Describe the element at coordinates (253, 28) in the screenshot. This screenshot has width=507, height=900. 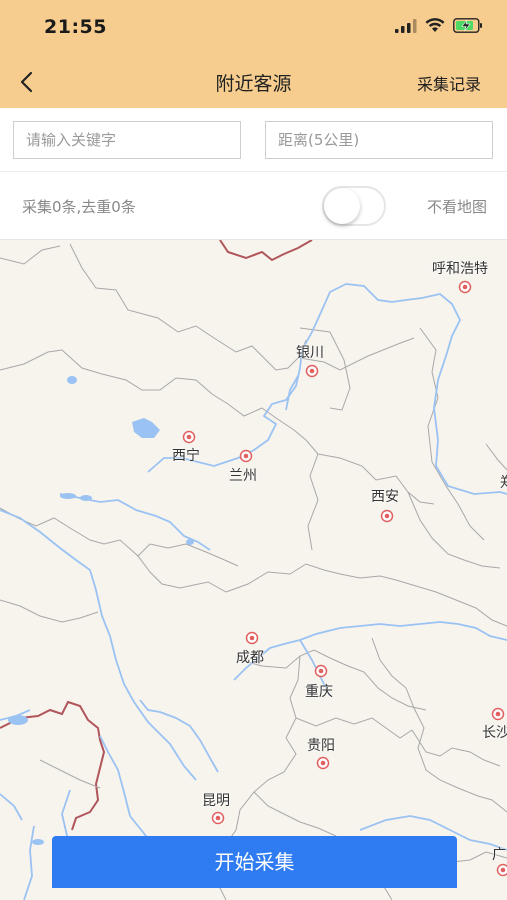
I see `status-bar: 21:55` at that location.